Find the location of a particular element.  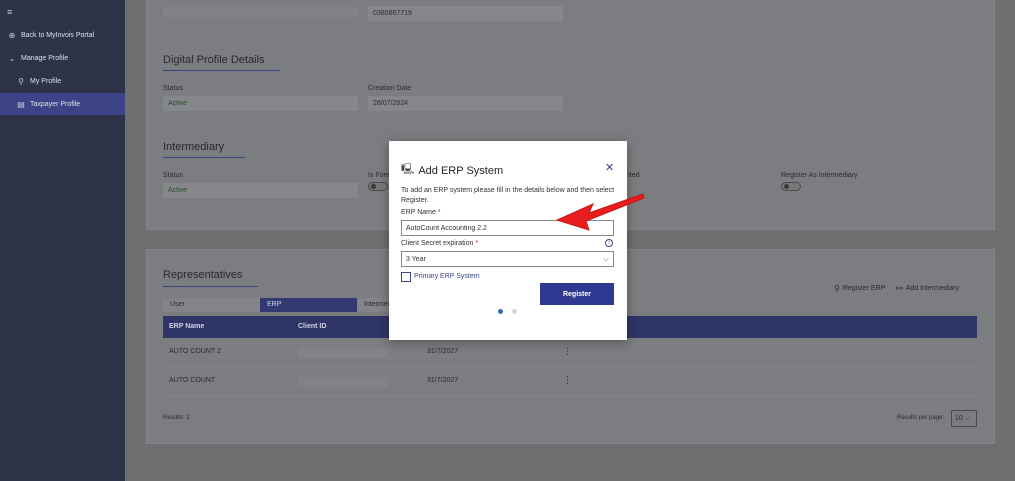

status-label: Status is located at coordinates (173, 88).